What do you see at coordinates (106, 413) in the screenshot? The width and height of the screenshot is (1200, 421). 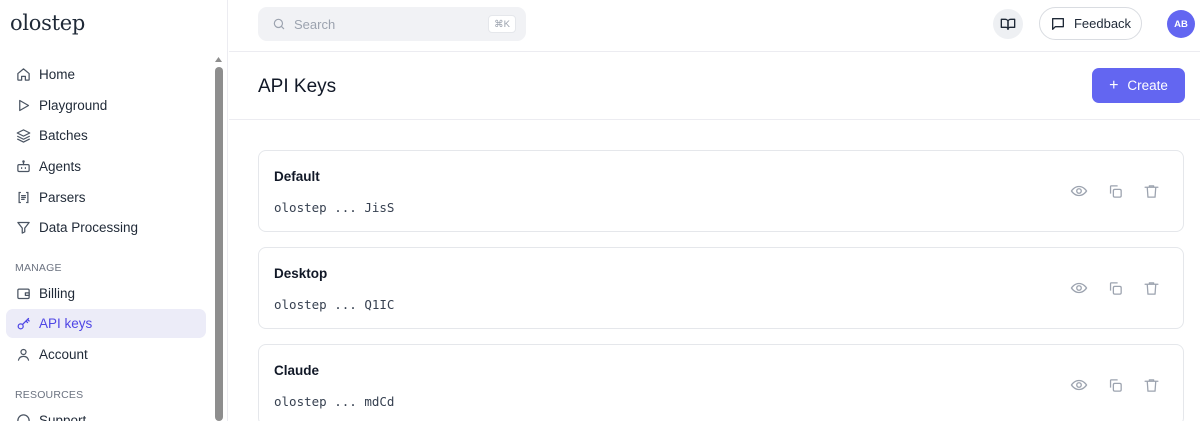 I see `sidebar-item-support: Support` at bounding box center [106, 413].